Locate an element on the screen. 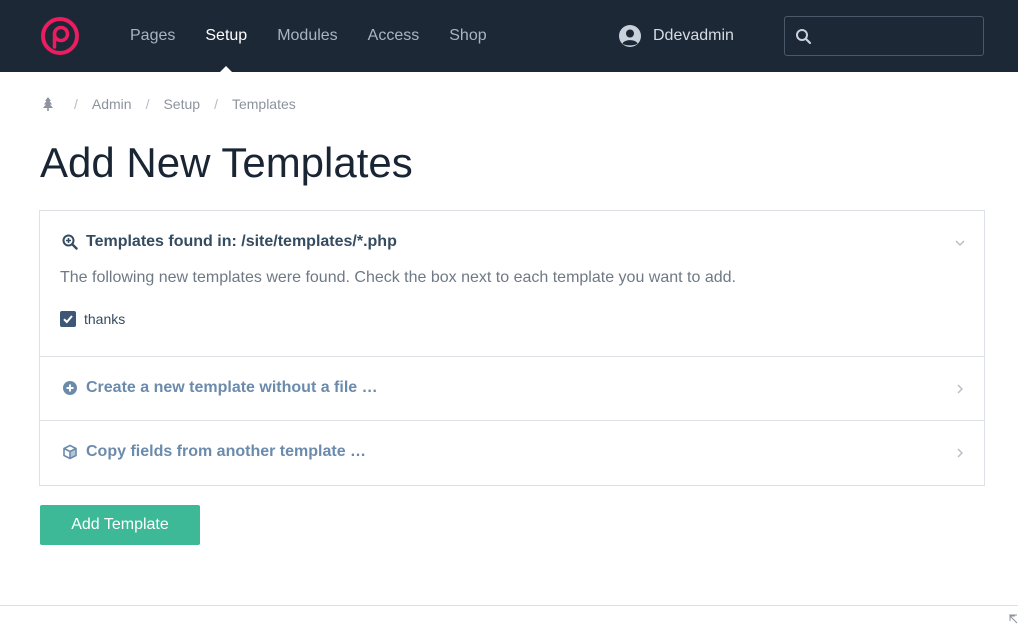 Image resolution: width=1018 pixels, height=625 pixels. nav-access-label: Access is located at coordinates (393, 35).